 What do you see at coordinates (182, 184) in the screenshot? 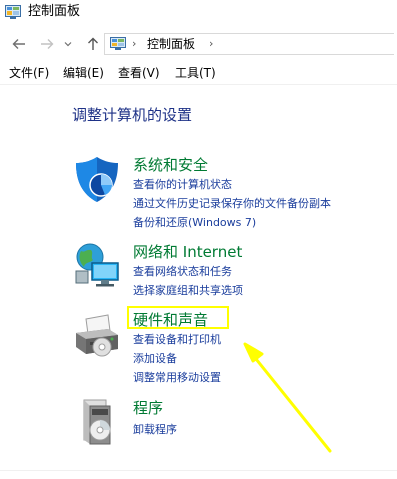
I see `link-view-computer-status: 查看你的计算机状态` at bounding box center [182, 184].